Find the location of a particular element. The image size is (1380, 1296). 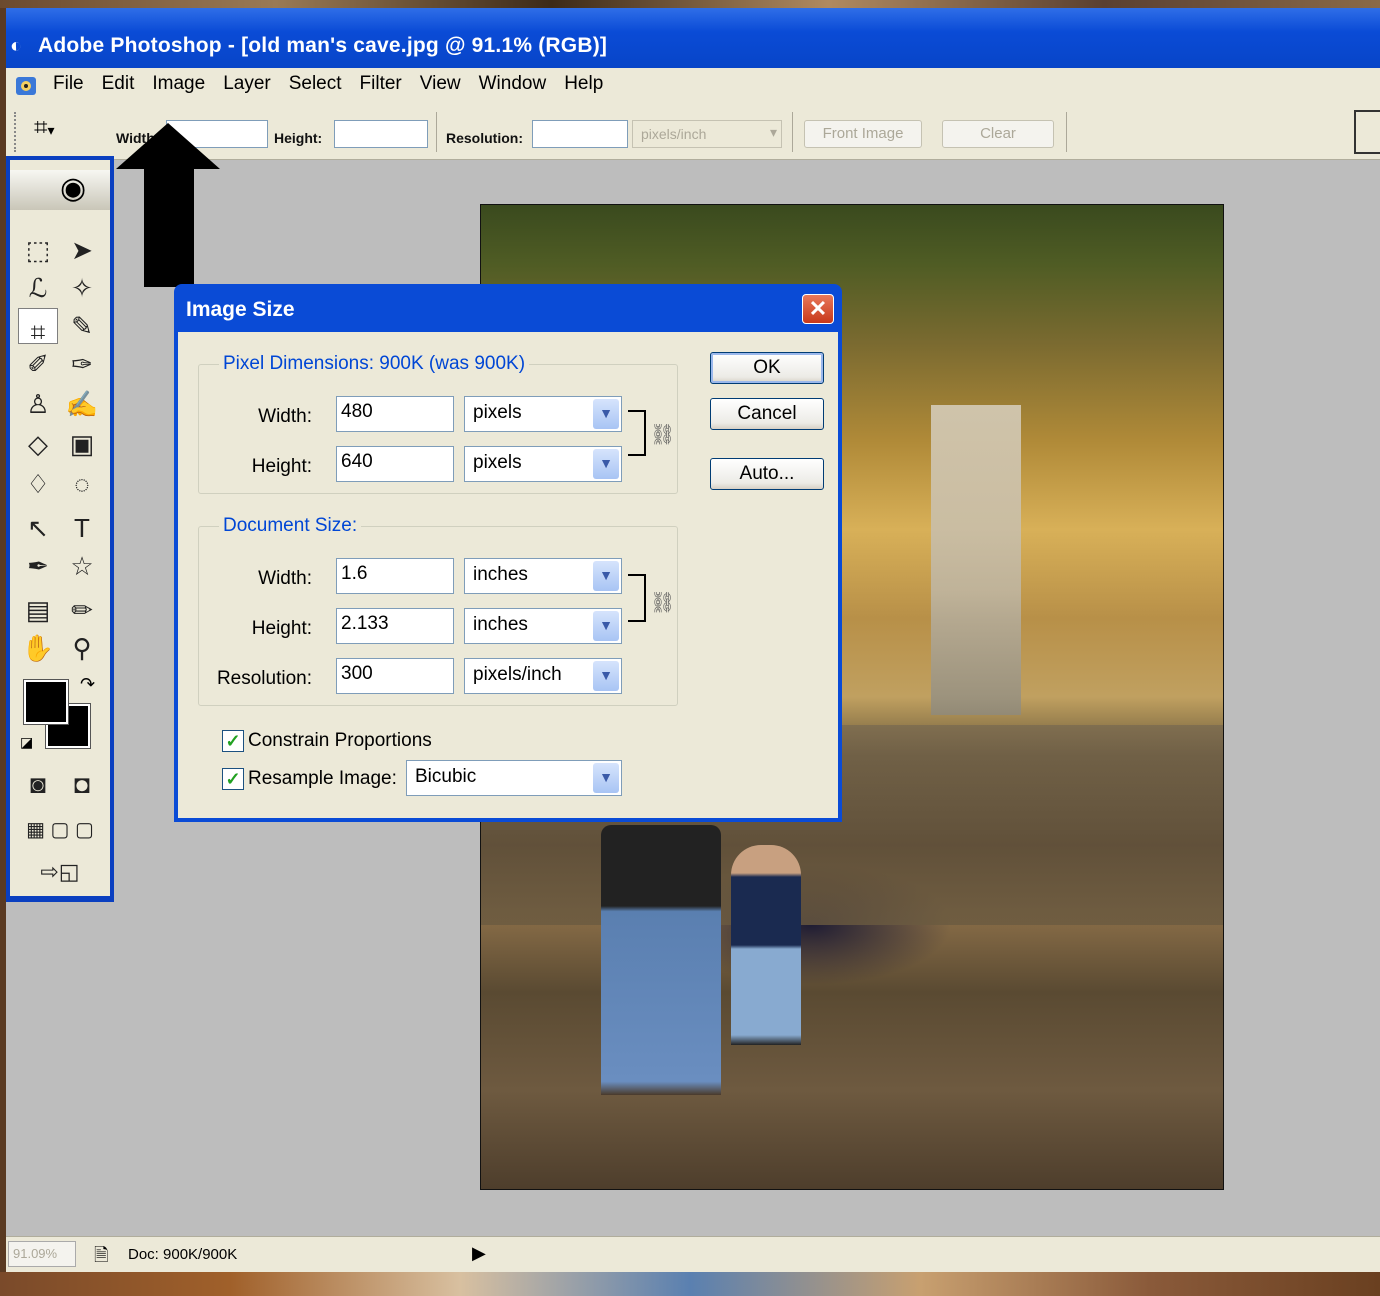

resolution-unit-value: pixels/inch is located at coordinates (517, 674).